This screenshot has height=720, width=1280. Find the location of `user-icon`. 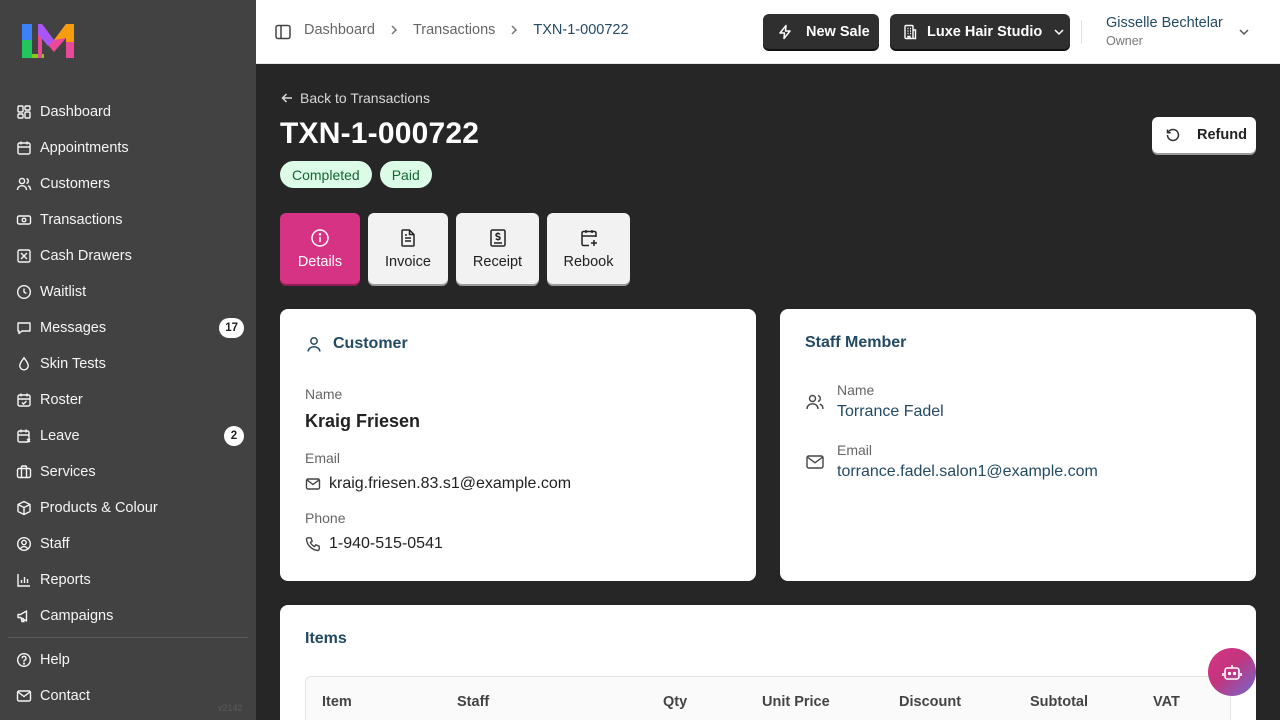

user-icon is located at coordinates (314, 344).